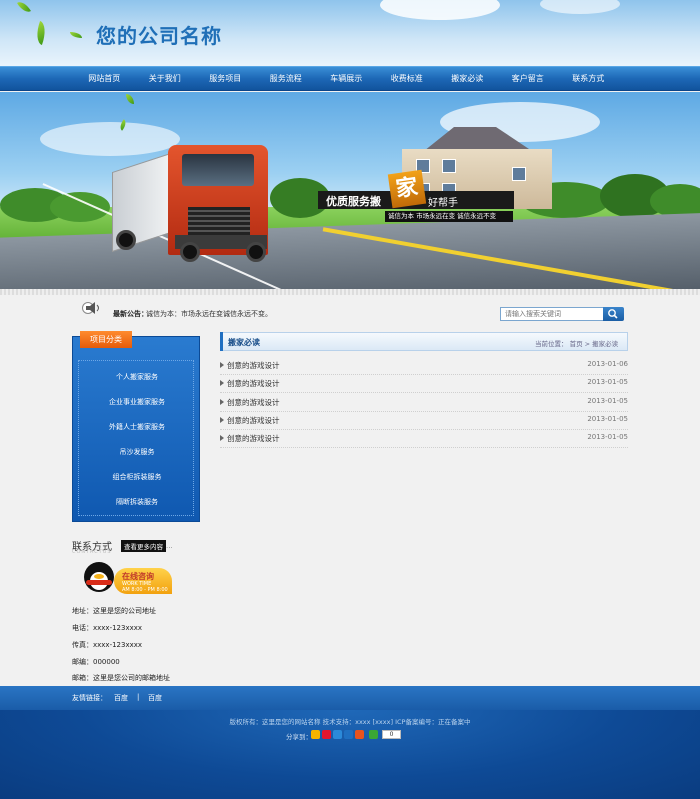 The width and height of the screenshot is (700, 799). Describe the element at coordinates (137, 452) in the screenshot. I see `category-item: 吊沙发服务` at that location.